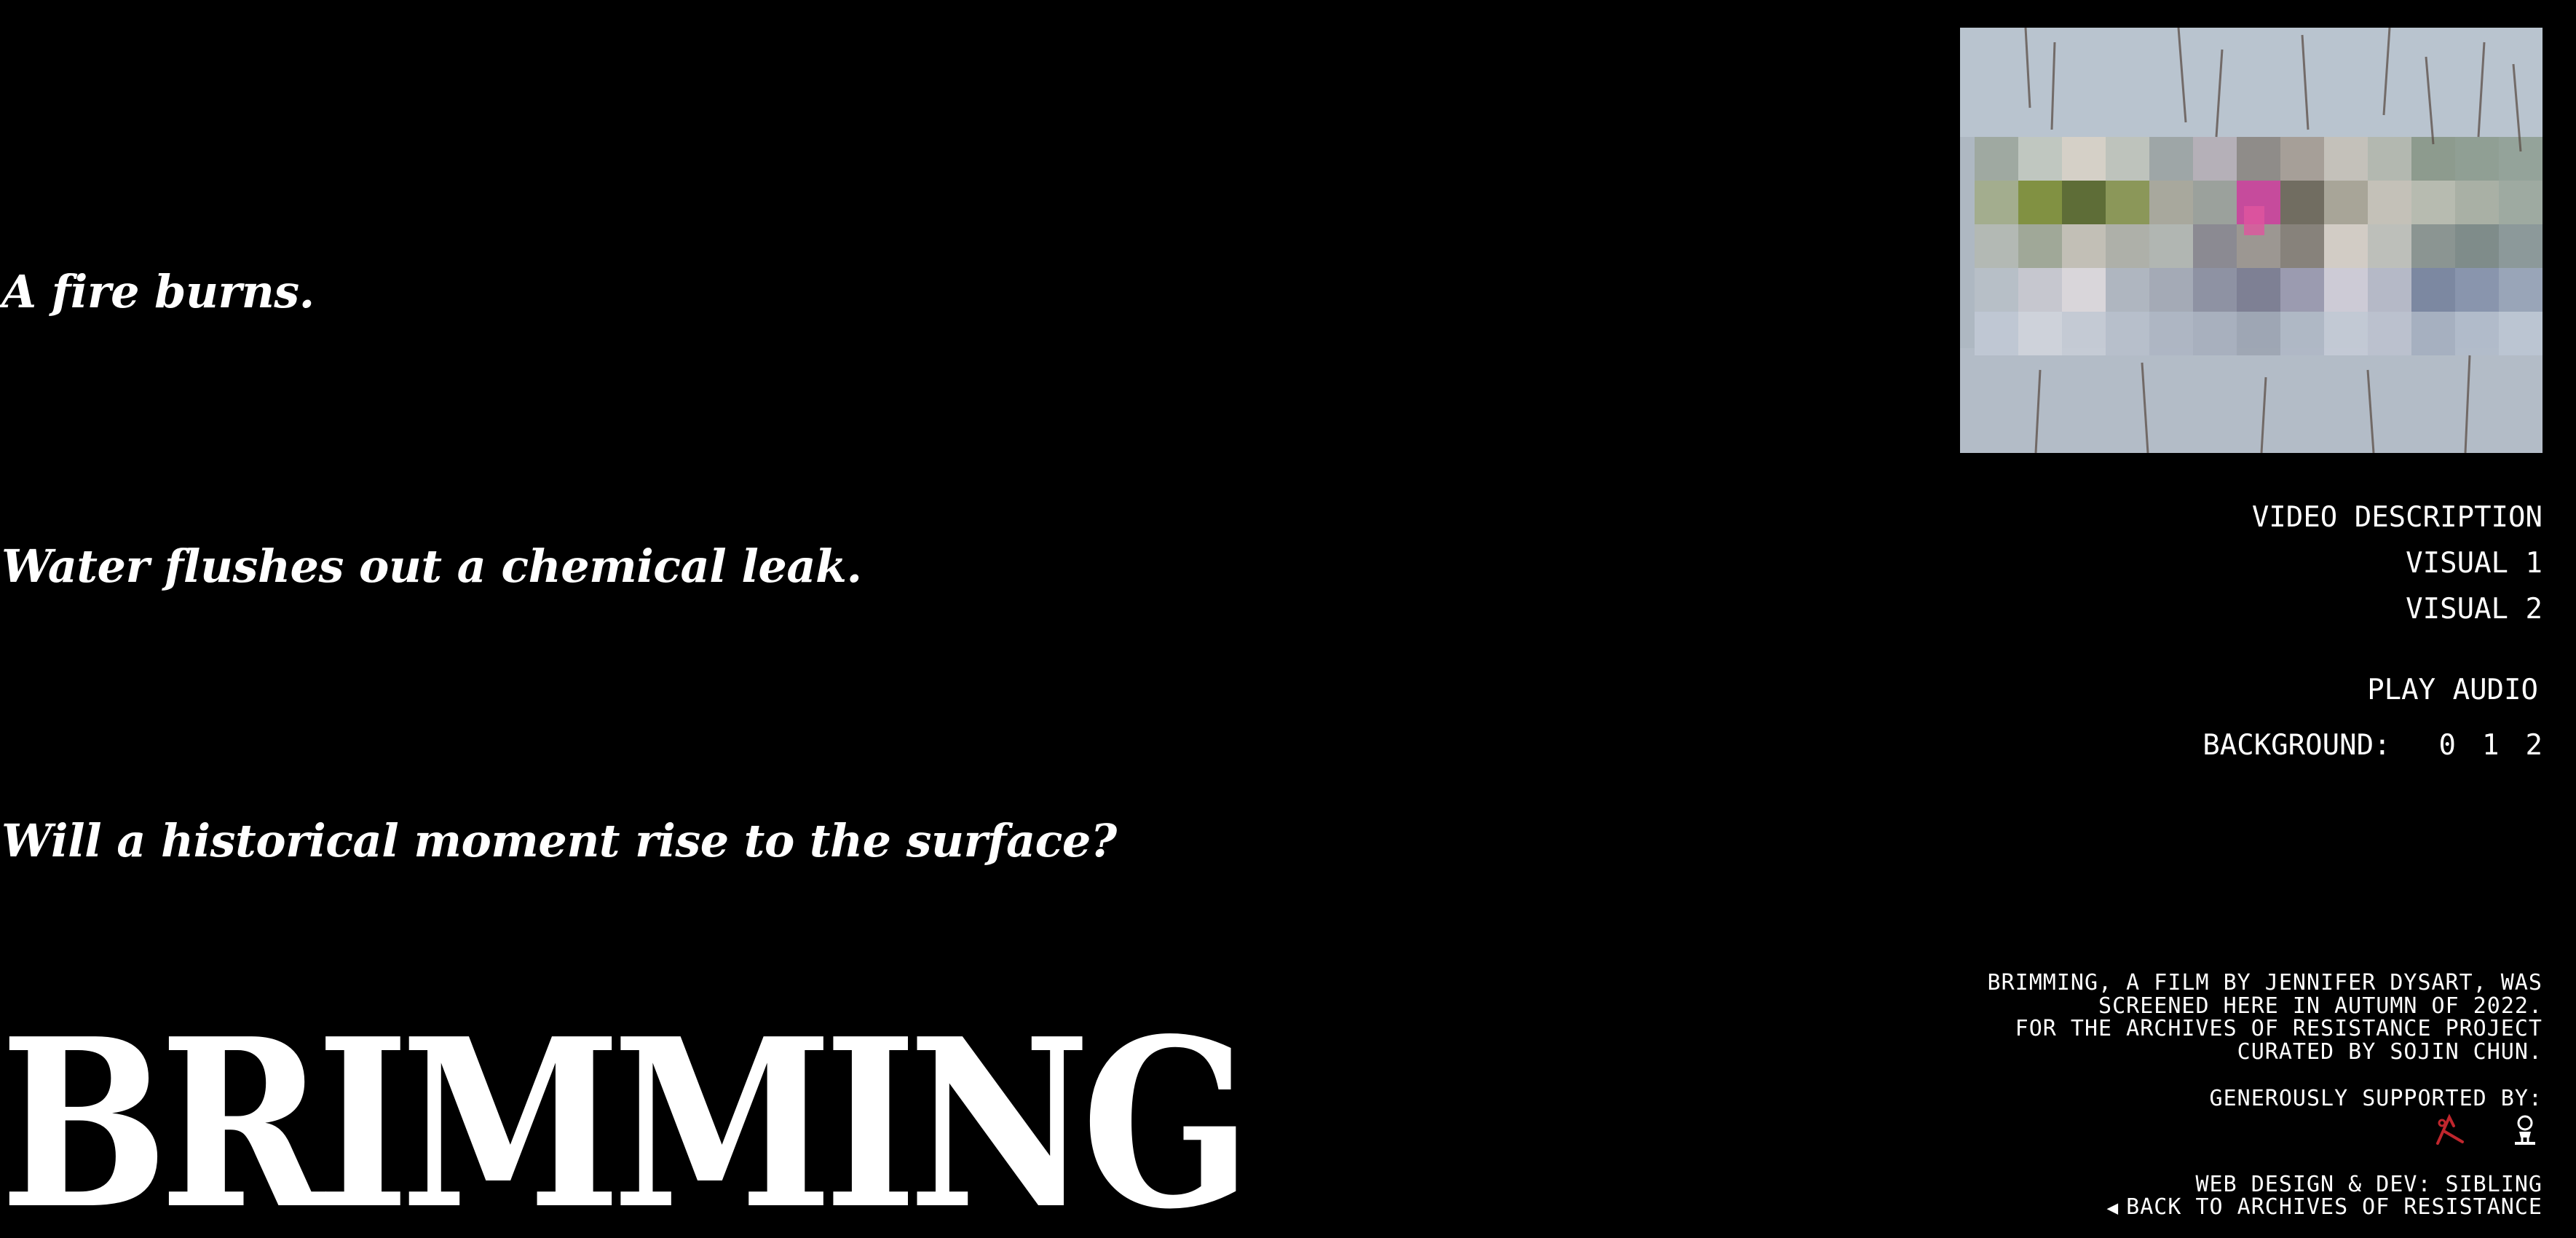  What do you see at coordinates (2525, 1131) in the screenshot?
I see `sponsor-logo-white-icon` at bounding box center [2525, 1131].